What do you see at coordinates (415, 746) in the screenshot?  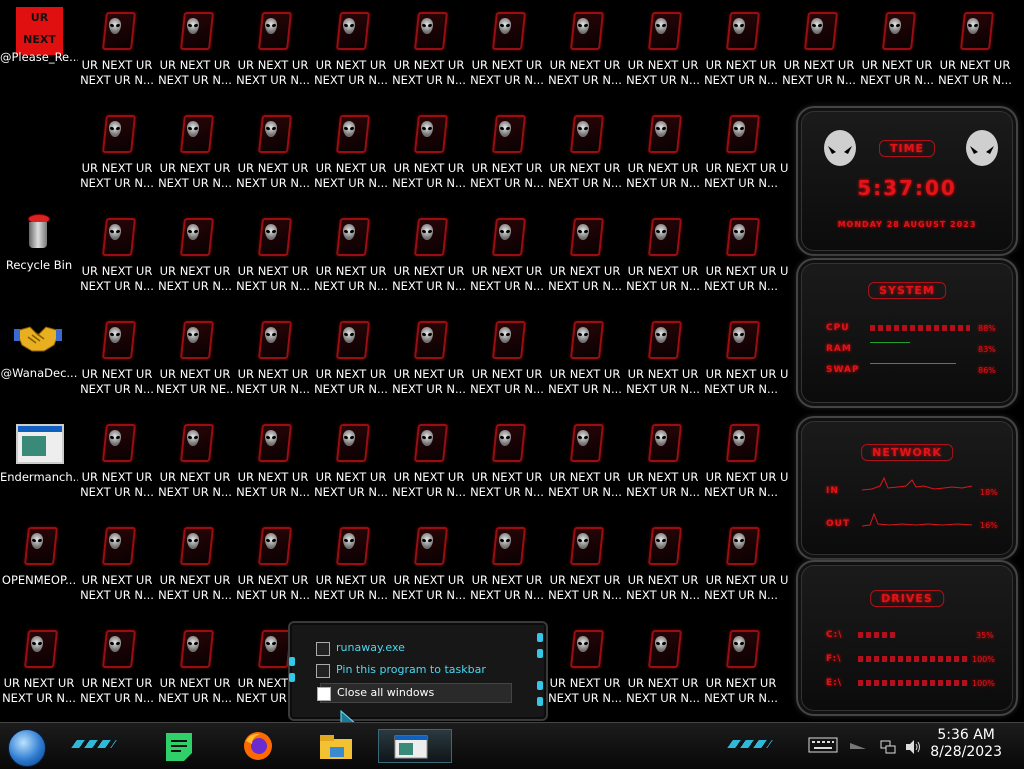 I see `runaway-taskbar-button` at bounding box center [415, 746].